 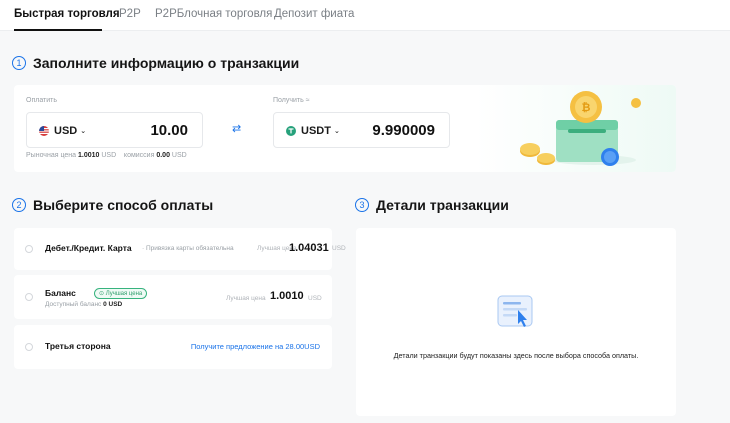 What do you see at coordinates (291, 131) in the screenshot?
I see `usdt-icon` at bounding box center [291, 131].